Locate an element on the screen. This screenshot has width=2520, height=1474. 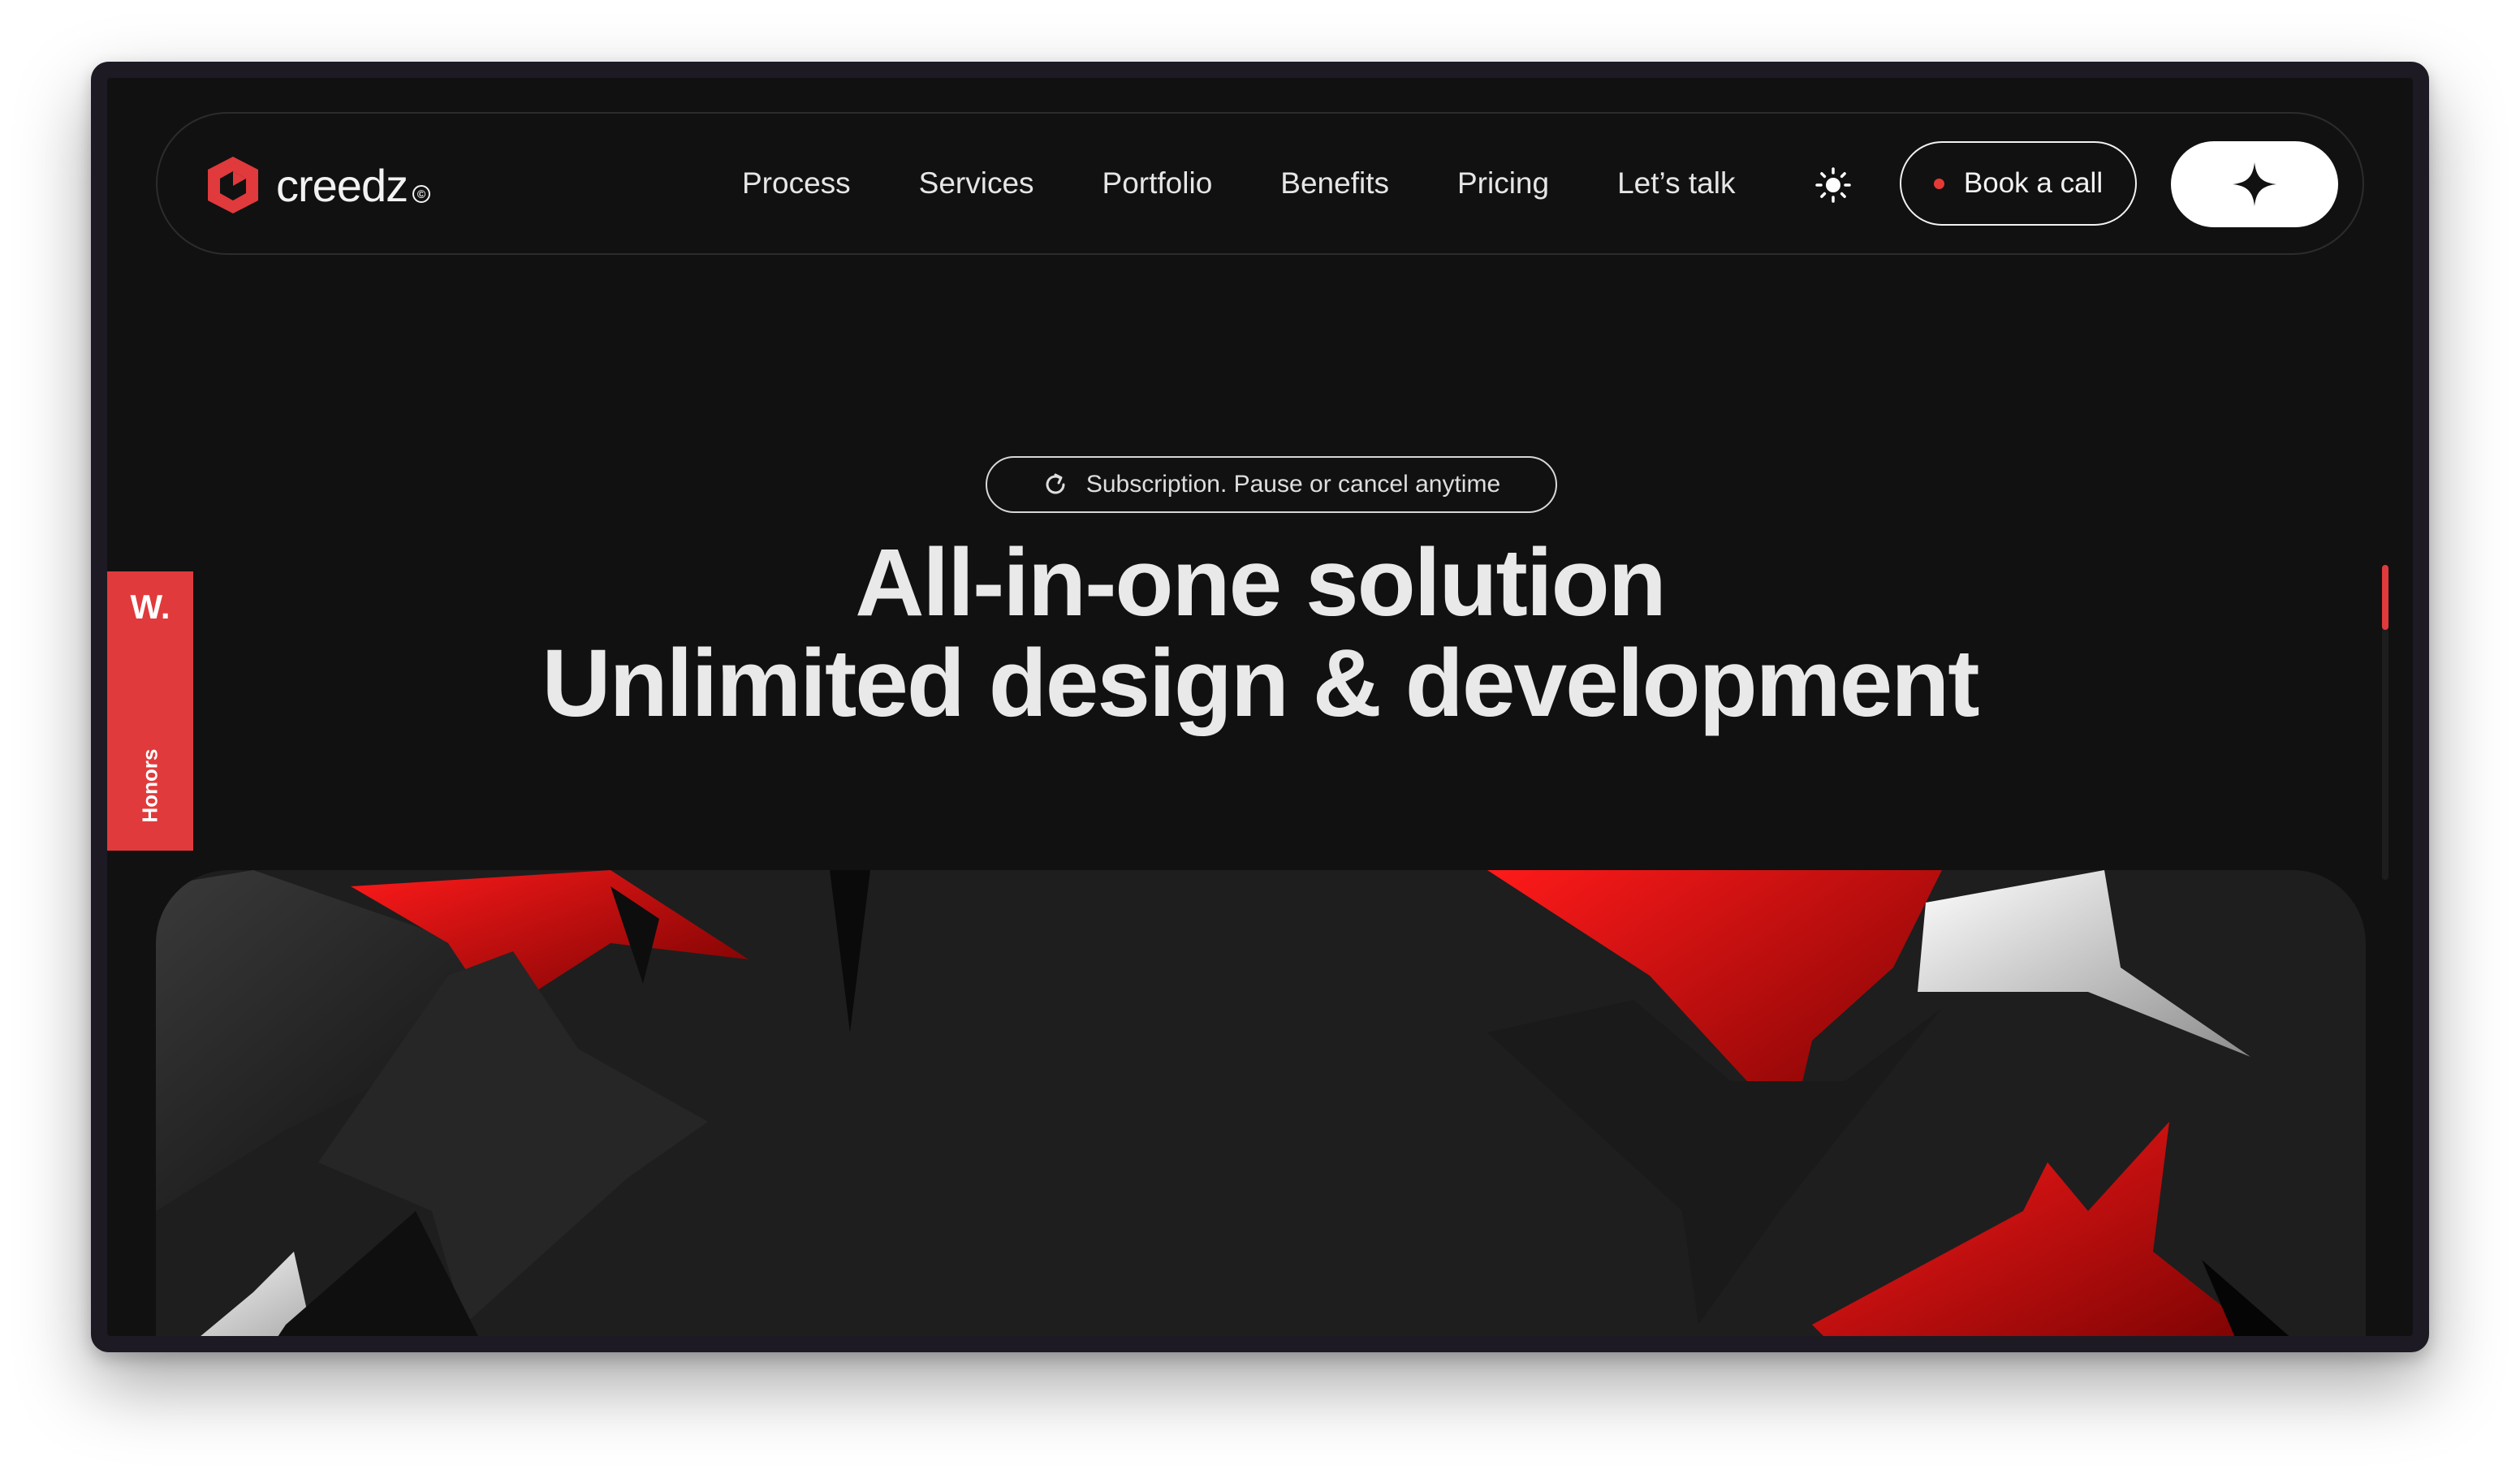
subscription-badge: Subscription. Pause or cancel anytime is located at coordinates (1271, 484).